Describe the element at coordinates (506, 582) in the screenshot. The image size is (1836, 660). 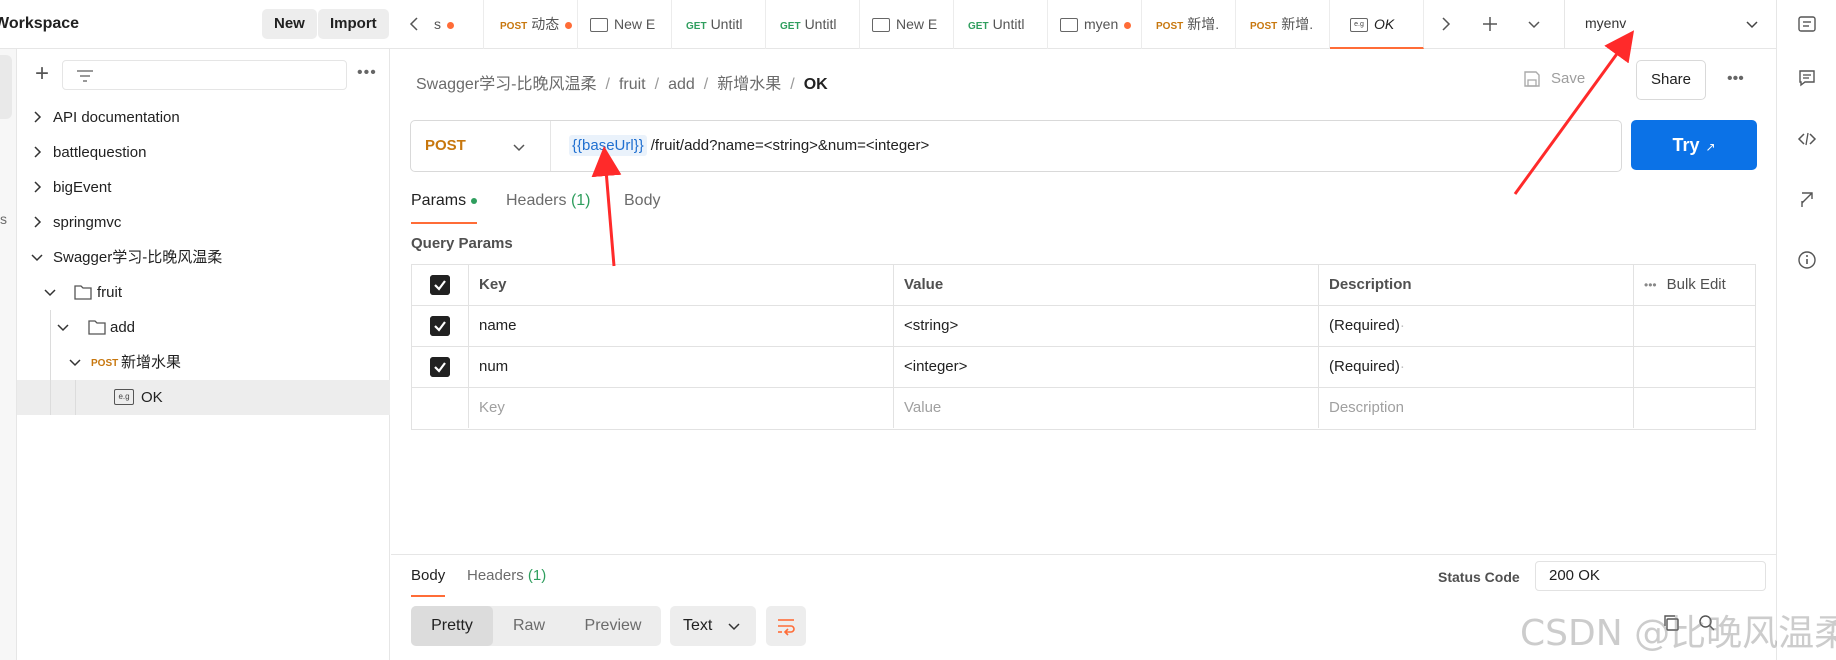
I see `tab-response-headers: Headers (1)` at that location.